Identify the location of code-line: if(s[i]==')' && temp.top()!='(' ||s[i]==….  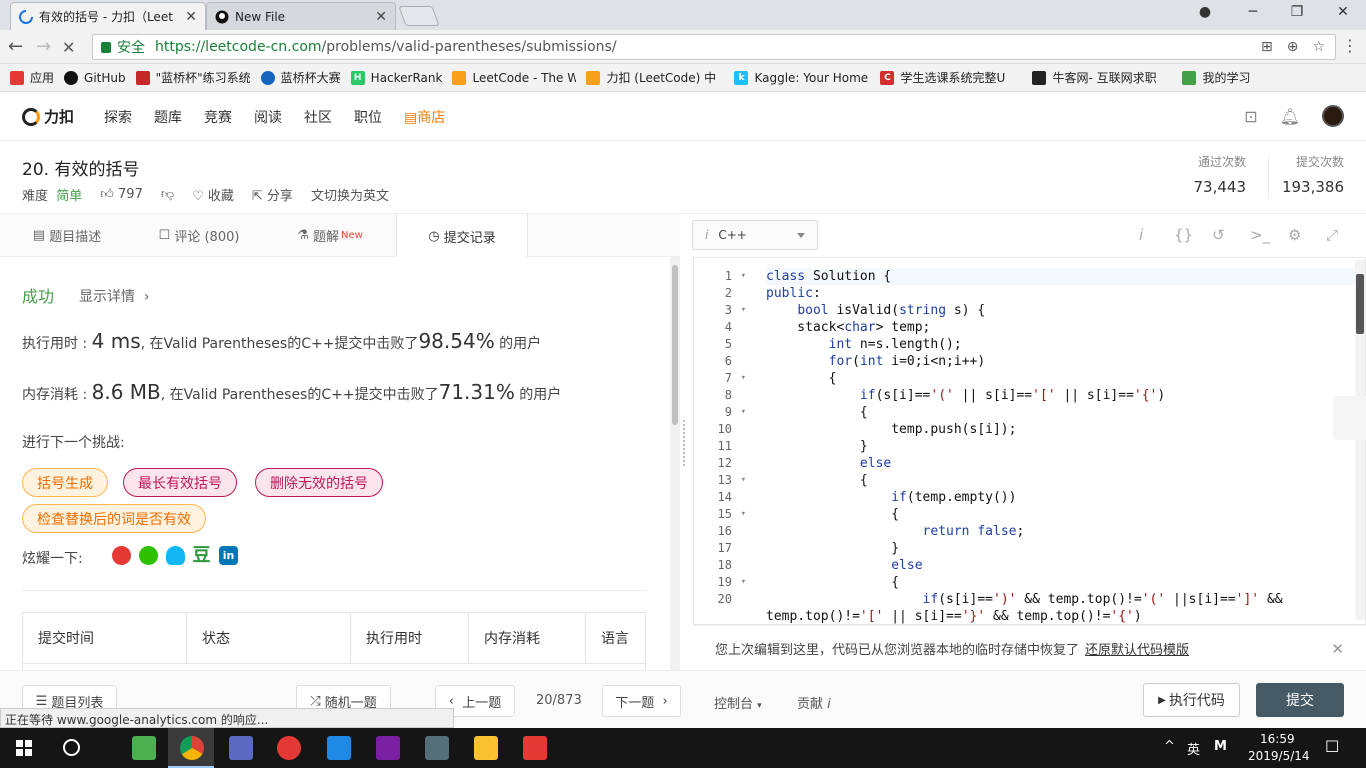
(1065, 599).